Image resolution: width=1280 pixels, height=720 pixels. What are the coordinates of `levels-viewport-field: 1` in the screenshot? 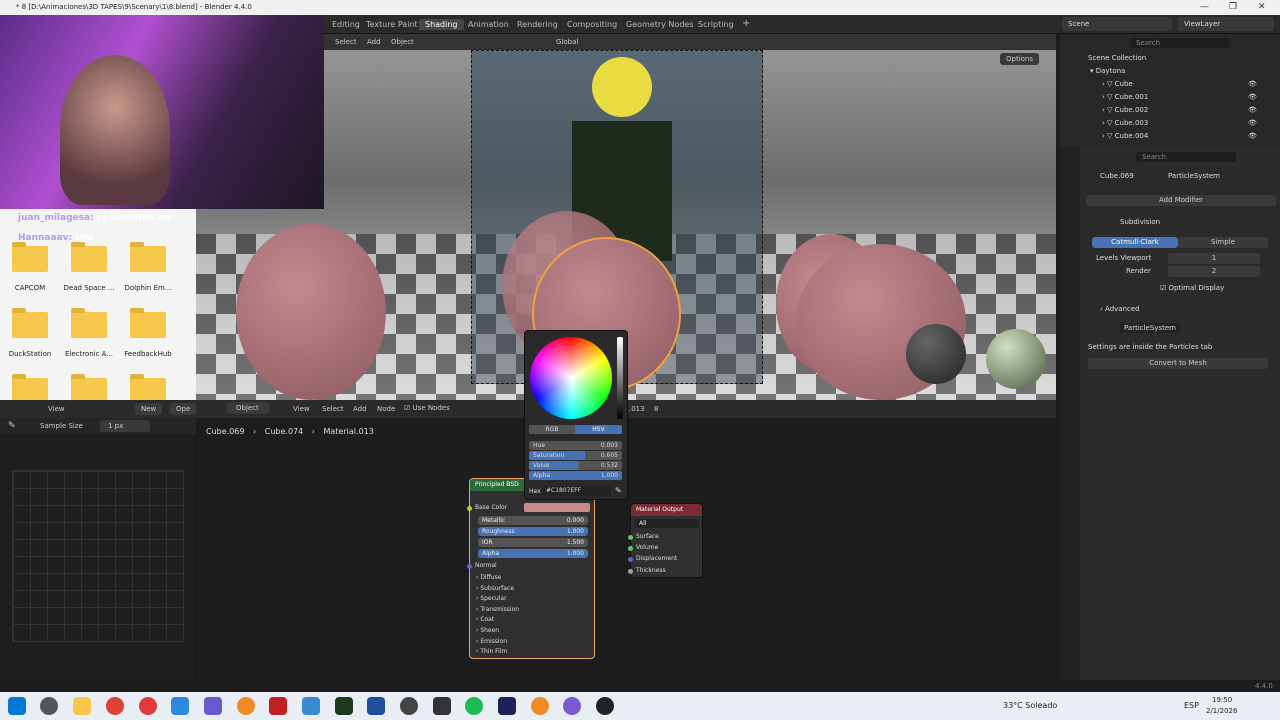 It's located at (1214, 258).